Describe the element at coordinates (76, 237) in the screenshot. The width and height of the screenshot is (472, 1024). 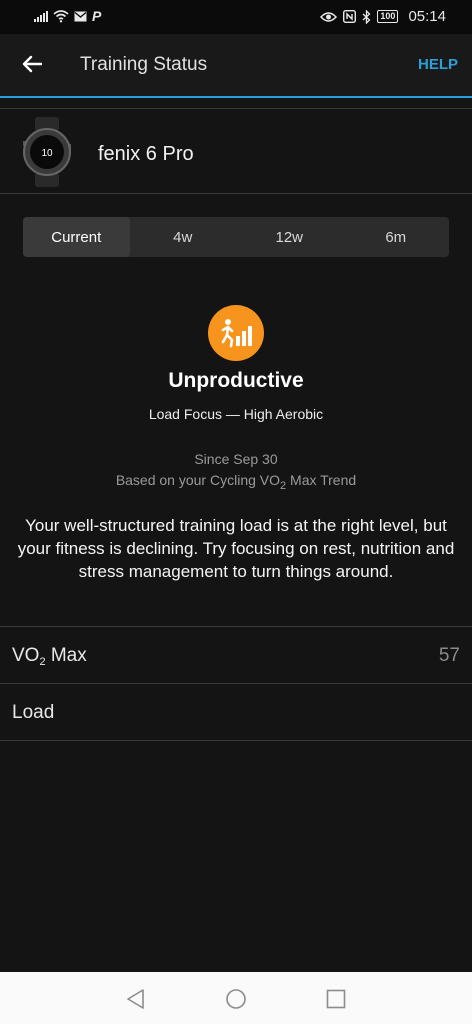
I see `tab-current: Current` at that location.